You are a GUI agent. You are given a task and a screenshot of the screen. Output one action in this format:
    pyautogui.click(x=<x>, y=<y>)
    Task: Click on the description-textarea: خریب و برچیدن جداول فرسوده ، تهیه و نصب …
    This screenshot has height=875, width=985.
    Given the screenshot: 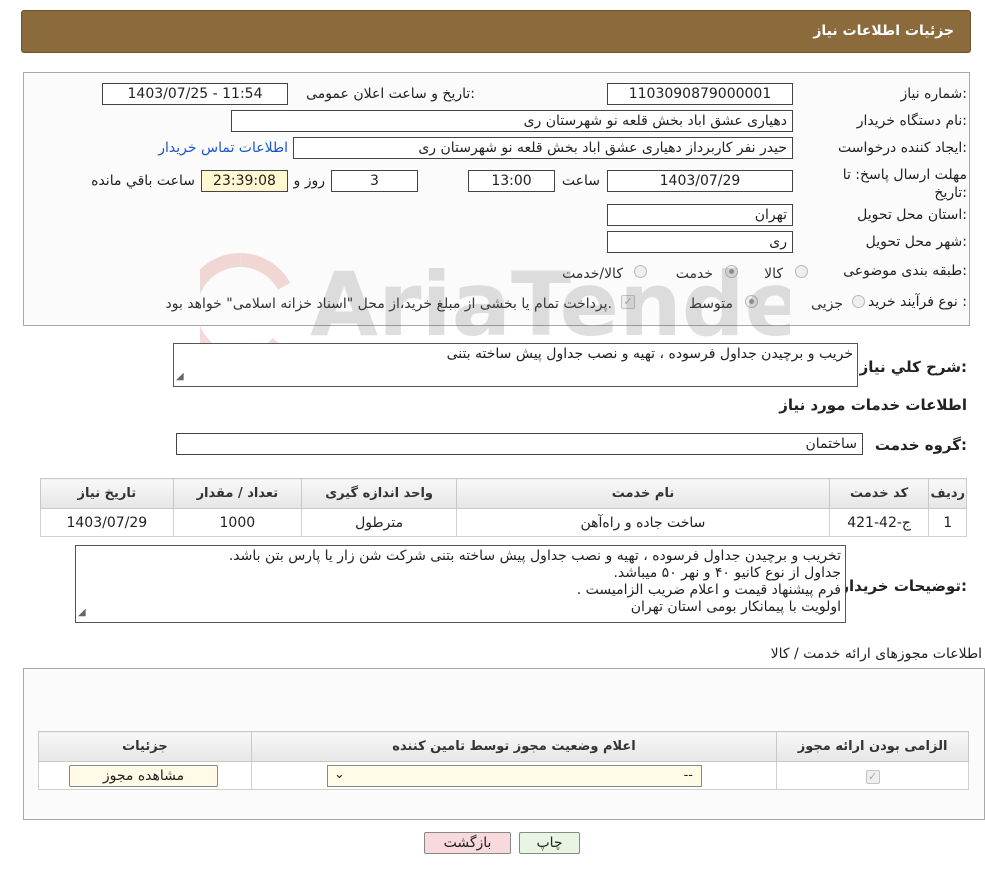 What is the action you would take?
    pyautogui.click(x=515, y=365)
    